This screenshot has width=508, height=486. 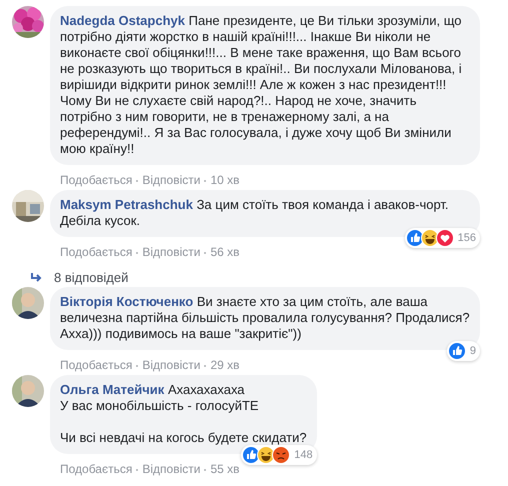 I want to click on like-icon, so click(x=457, y=351).